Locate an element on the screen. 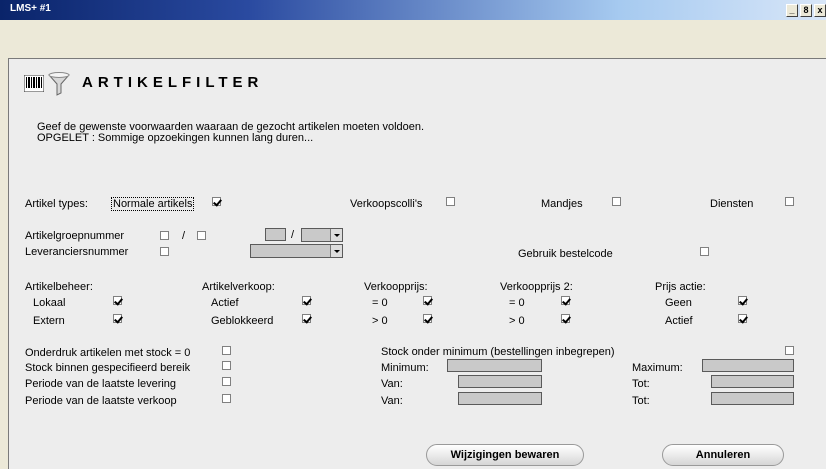 The image size is (826, 469). levering-tot-label: Tot: is located at coordinates (641, 384).